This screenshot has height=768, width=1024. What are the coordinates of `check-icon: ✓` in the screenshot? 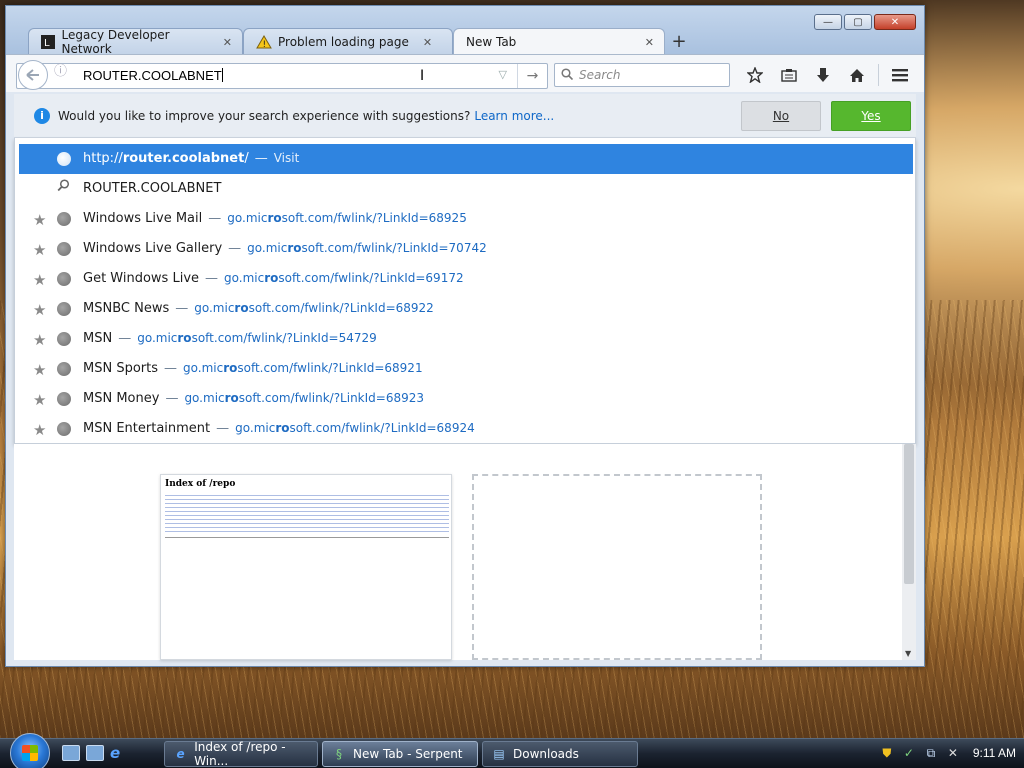 It's located at (909, 753).